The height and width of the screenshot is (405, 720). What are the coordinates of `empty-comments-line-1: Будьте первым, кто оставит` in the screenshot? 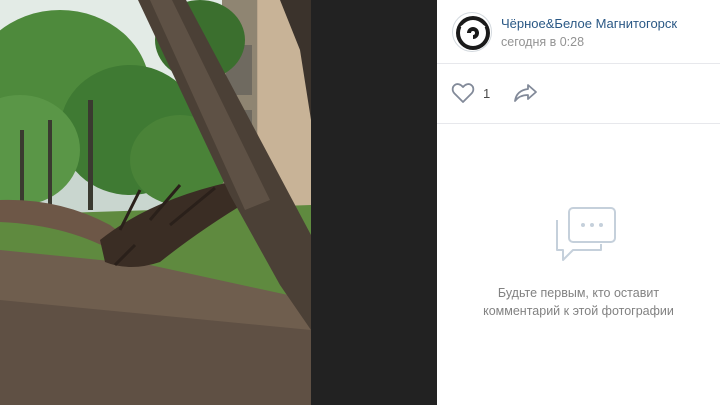 It's located at (578, 293).